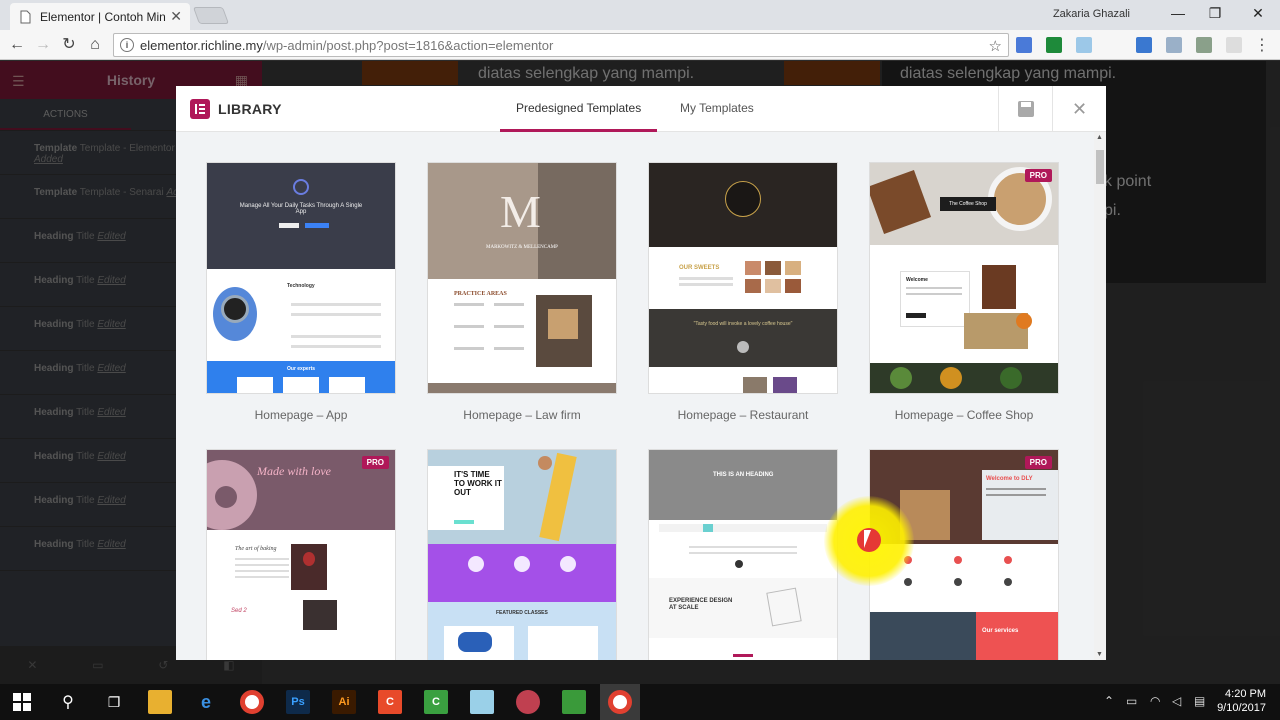 Image resolution: width=1280 pixels, height=720 pixels. Describe the element at coordinates (964, 278) in the screenshot. I see `template-thumbnail: The Coffee Shop PRO Welcome` at that location.